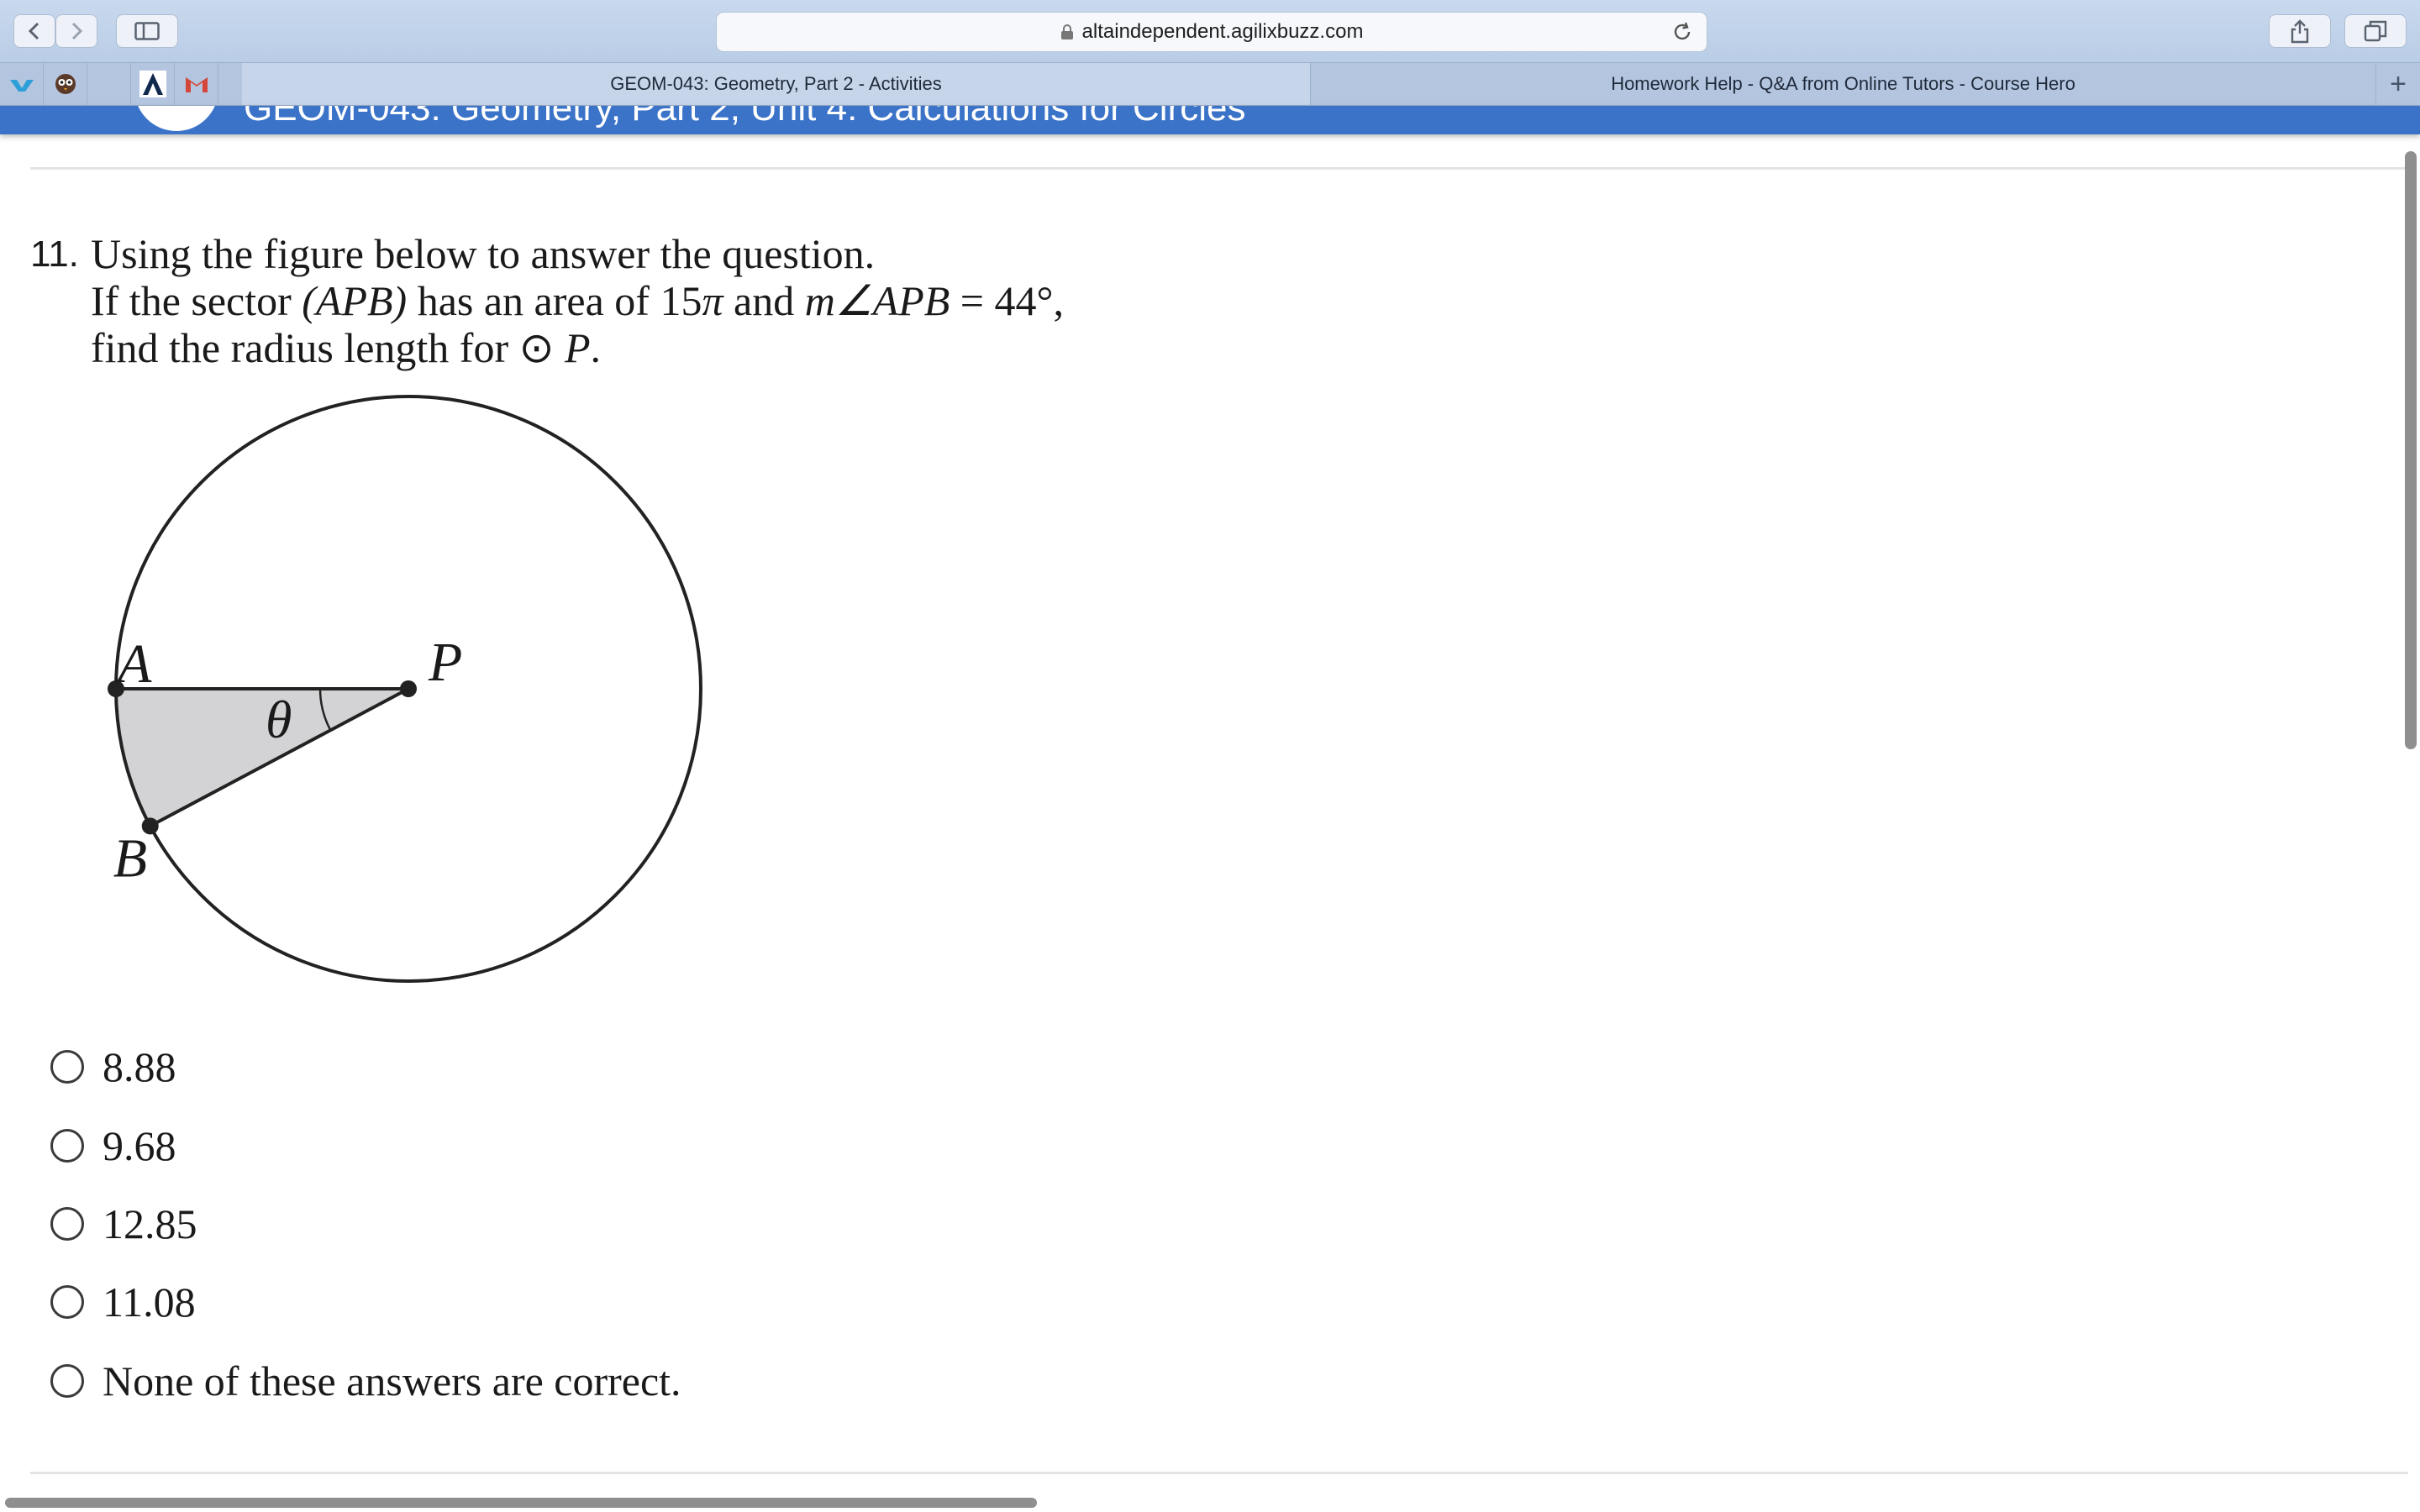  I want to click on tab-title: GEOM-043: Geometry, Part 2 - Activities, so click(776, 83).